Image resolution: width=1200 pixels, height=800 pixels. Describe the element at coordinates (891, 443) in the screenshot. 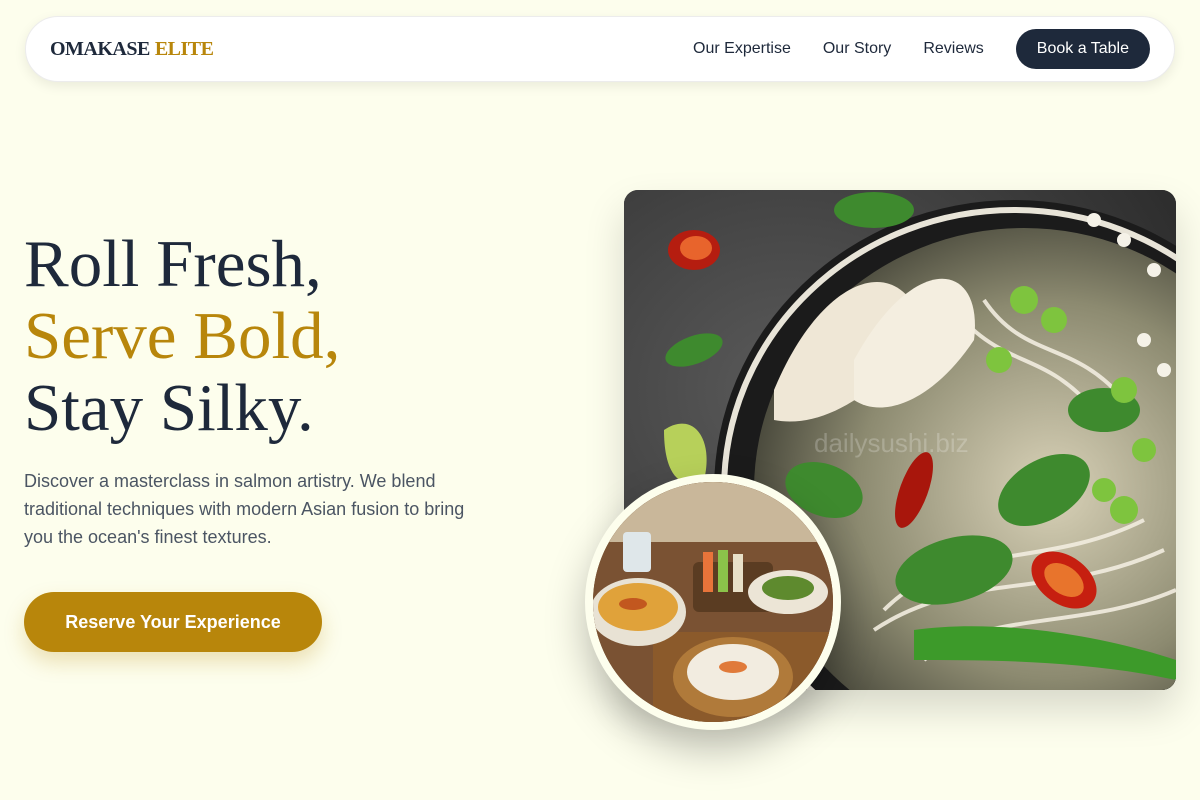

I see `image-watermark: dailysushi.biz` at that location.